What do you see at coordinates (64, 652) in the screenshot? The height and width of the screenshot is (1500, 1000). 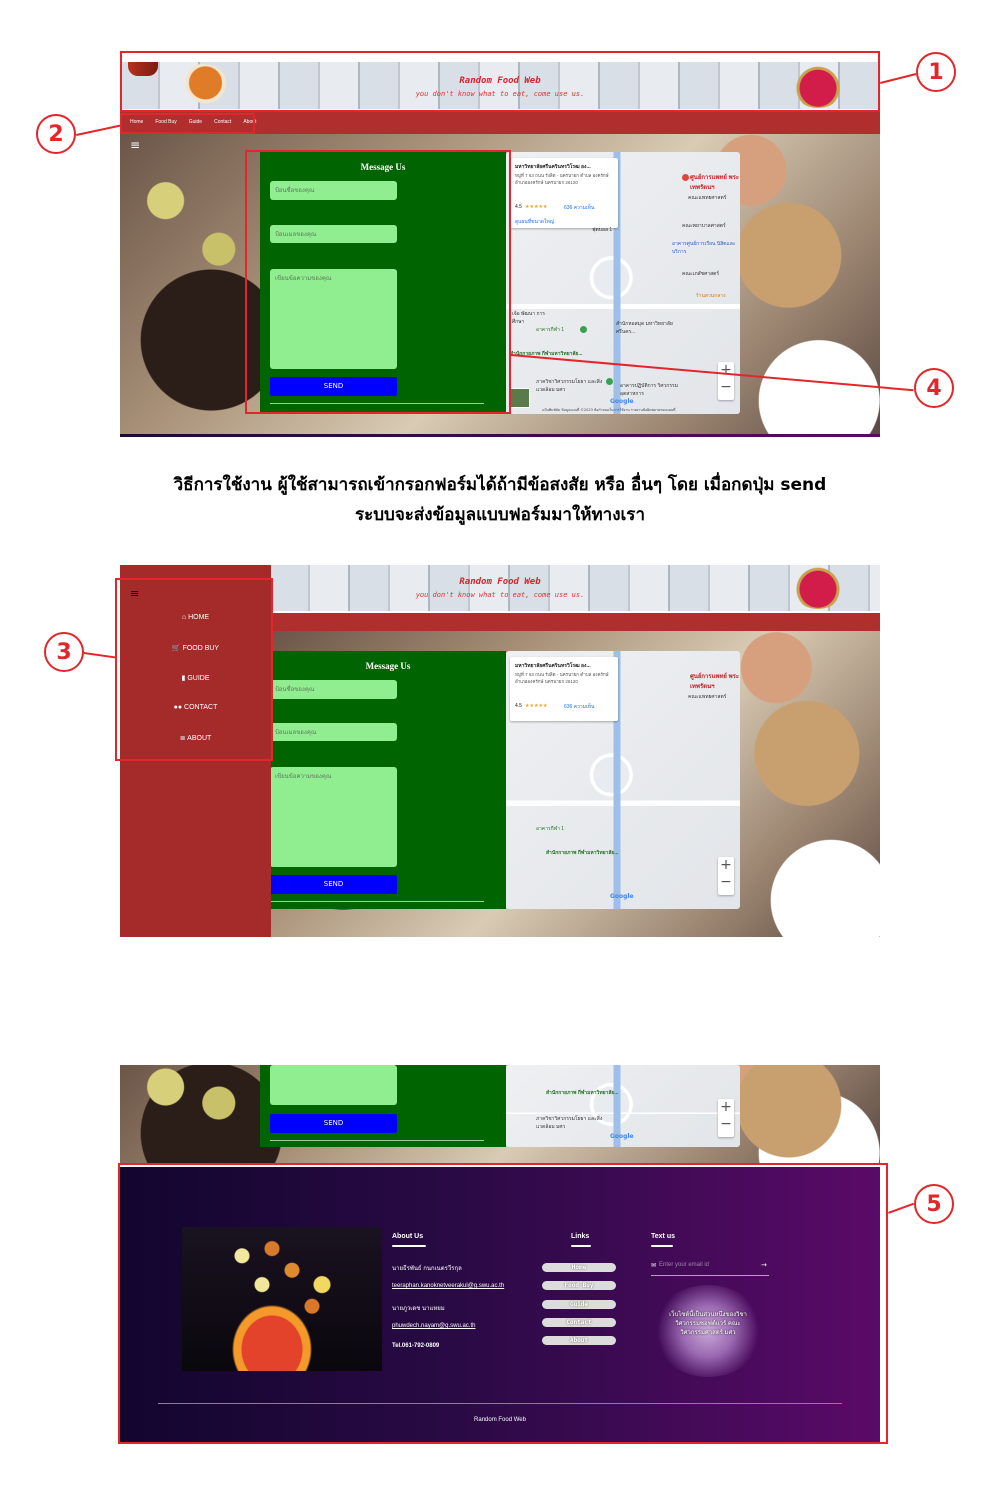 I see `callout-circle-3: 3` at bounding box center [64, 652].